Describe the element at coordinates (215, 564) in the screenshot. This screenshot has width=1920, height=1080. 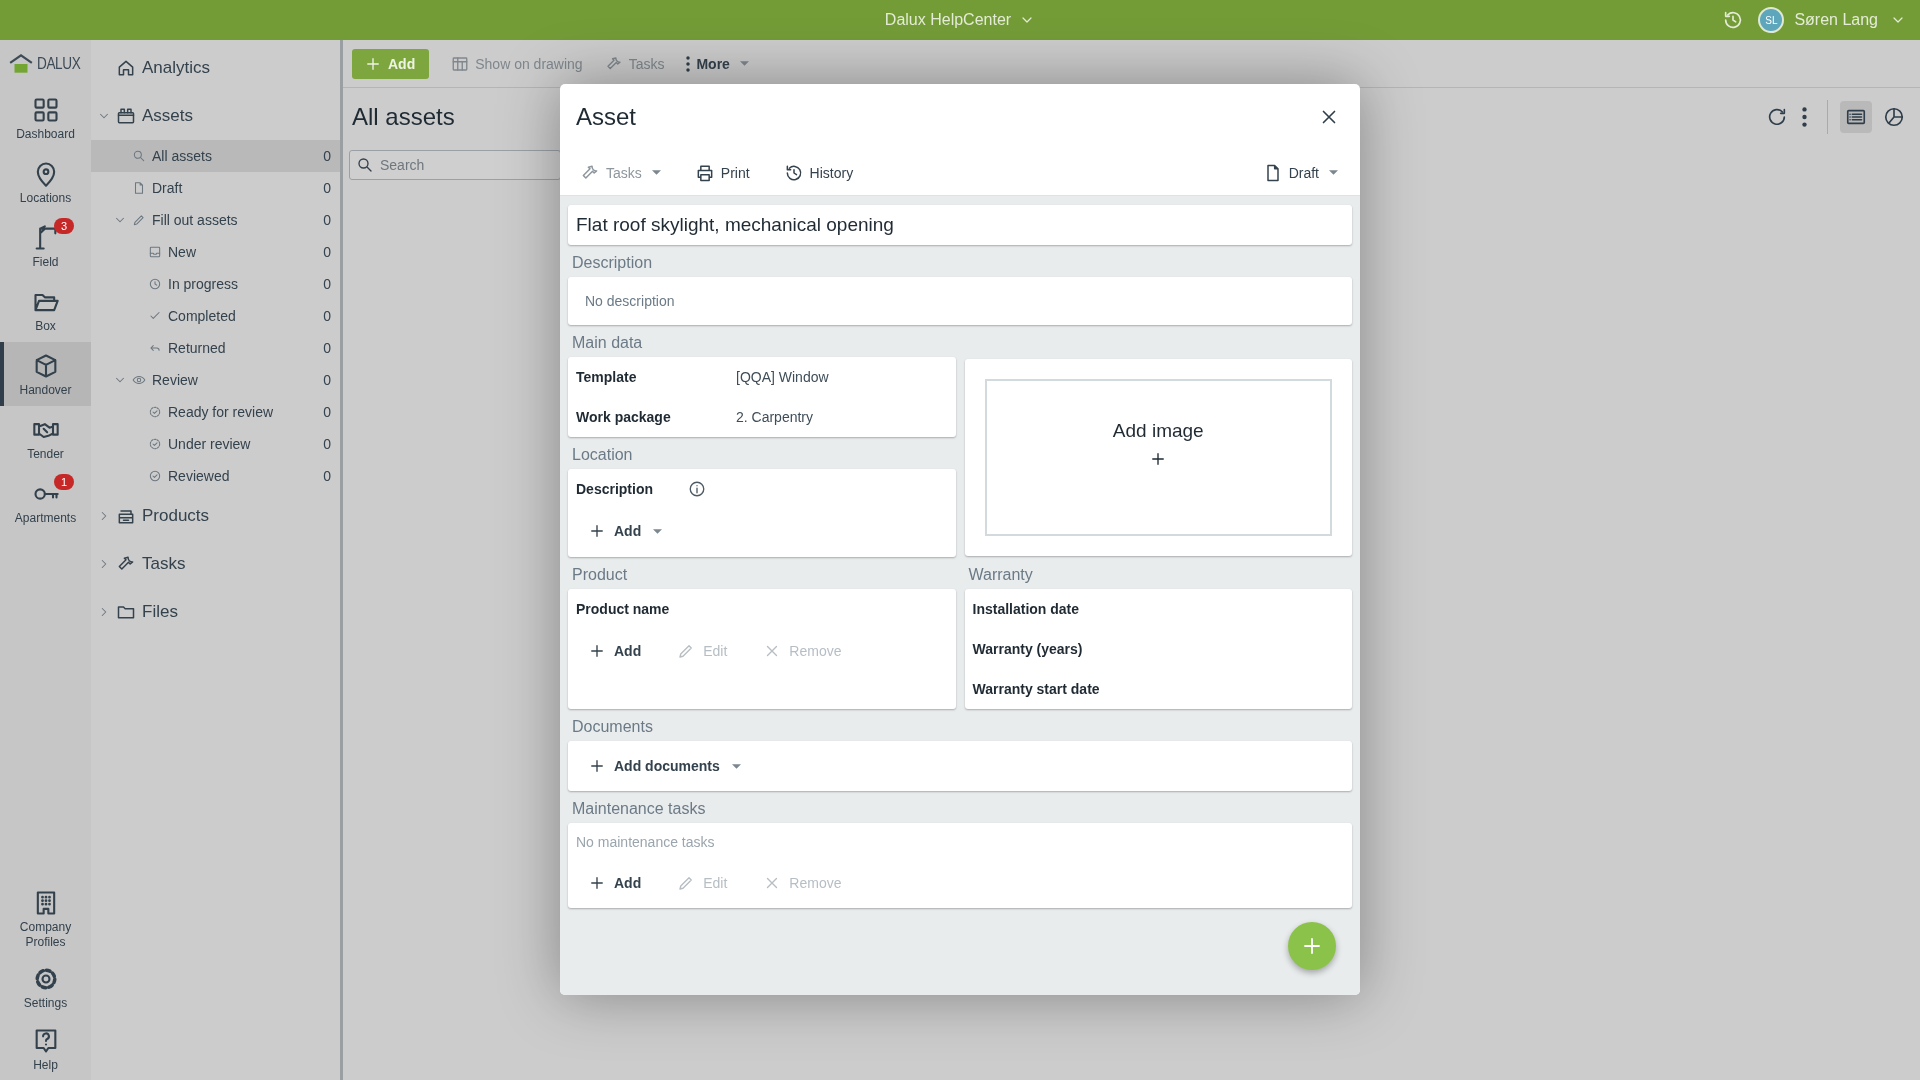
I see `tree-item: Tasks` at that location.